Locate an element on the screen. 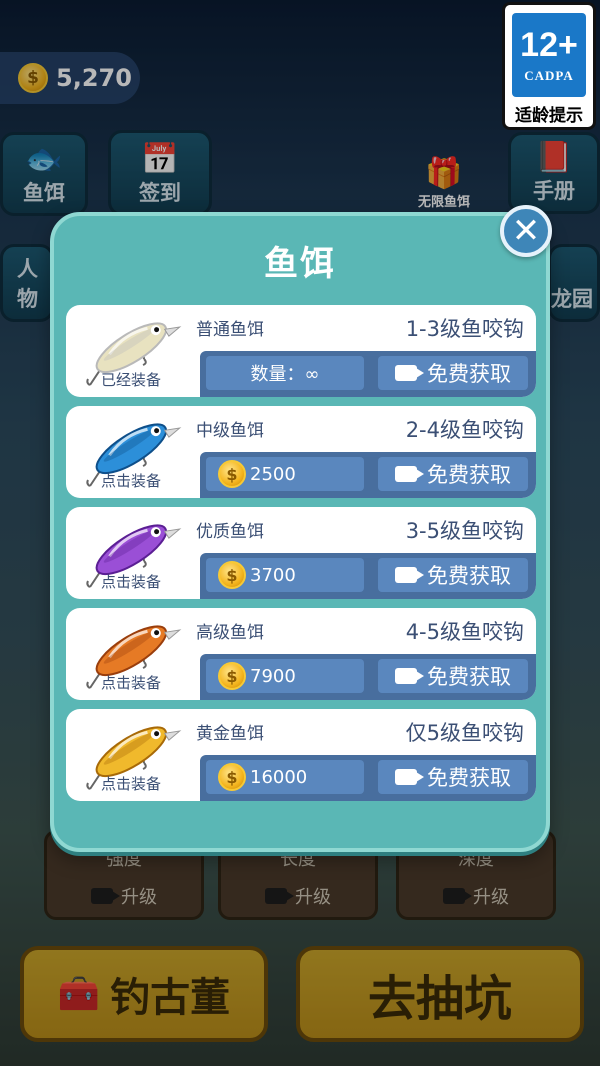 The image size is (600, 1066). bait-row: 点击装备 中级鱼饵 2-4级鱼咬钩 $ 2500 免费获取 is located at coordinates (301, 452).